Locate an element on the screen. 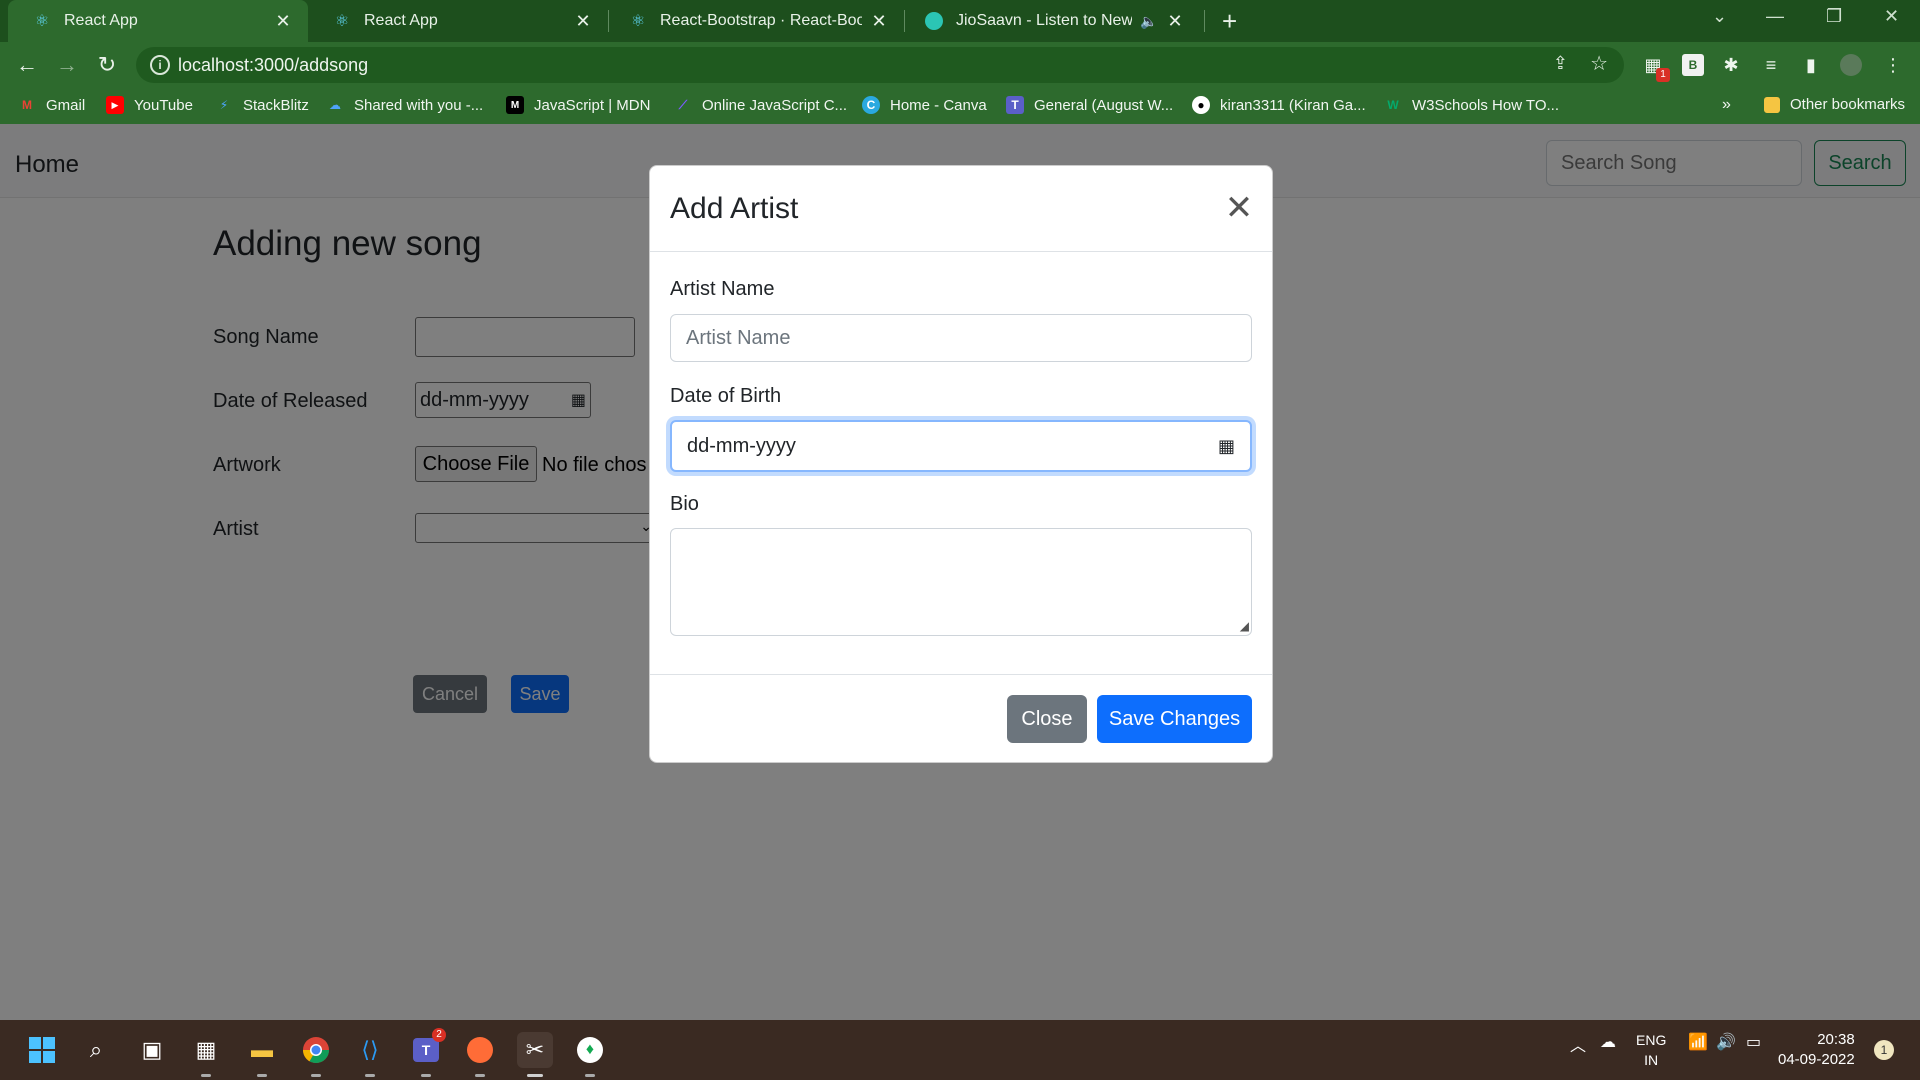 This screenshot has width=1920, height=1080. address-bar: i localhost:3000/addsong ⇪ ☆ is located at coordinates (880, 65).